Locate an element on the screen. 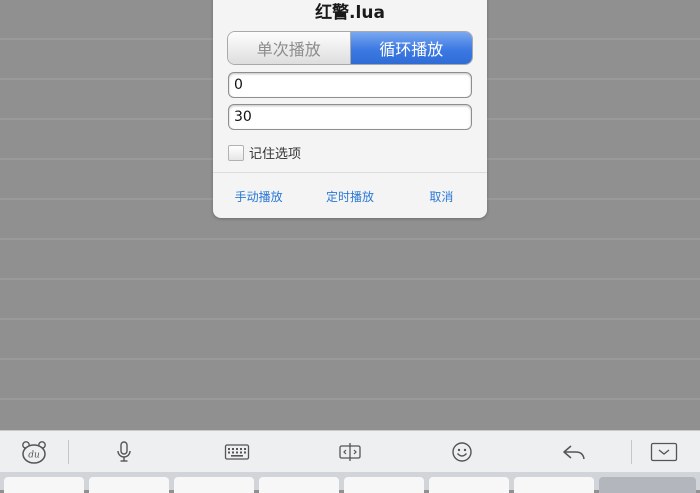  keyboard-toolbar: du is located at coordinates (350, 451).